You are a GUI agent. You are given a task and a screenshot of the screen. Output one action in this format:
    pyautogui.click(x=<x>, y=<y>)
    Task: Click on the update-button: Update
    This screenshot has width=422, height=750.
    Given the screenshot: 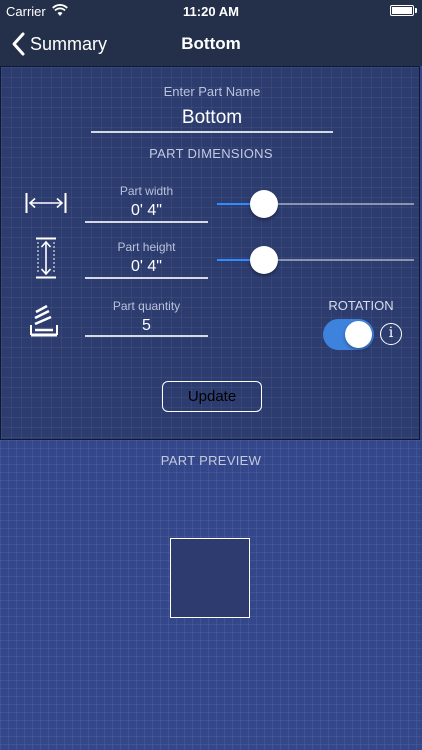 What is the action you would take?
    pyautogui.click(x=212, y=396)
    